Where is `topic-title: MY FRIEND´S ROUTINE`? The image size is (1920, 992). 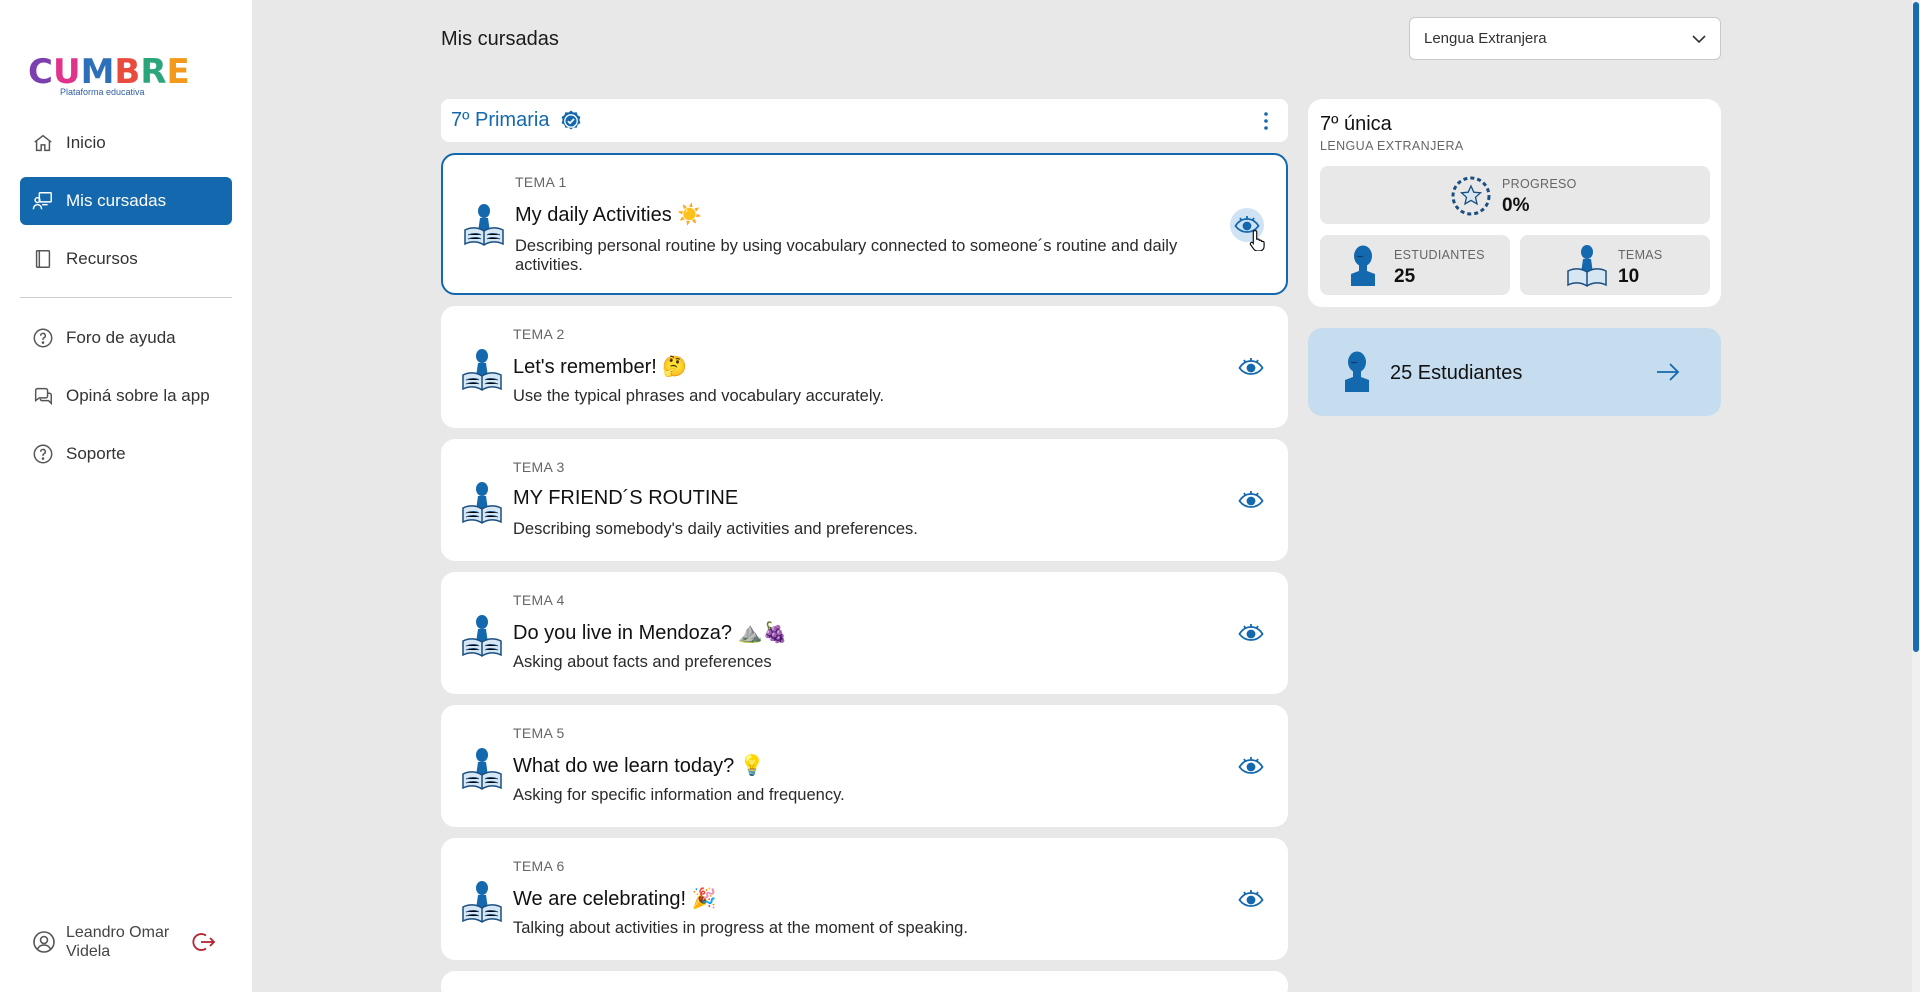
topic-title: MY FRIEND´S ROUTINE is located at coordinates (626, 498).